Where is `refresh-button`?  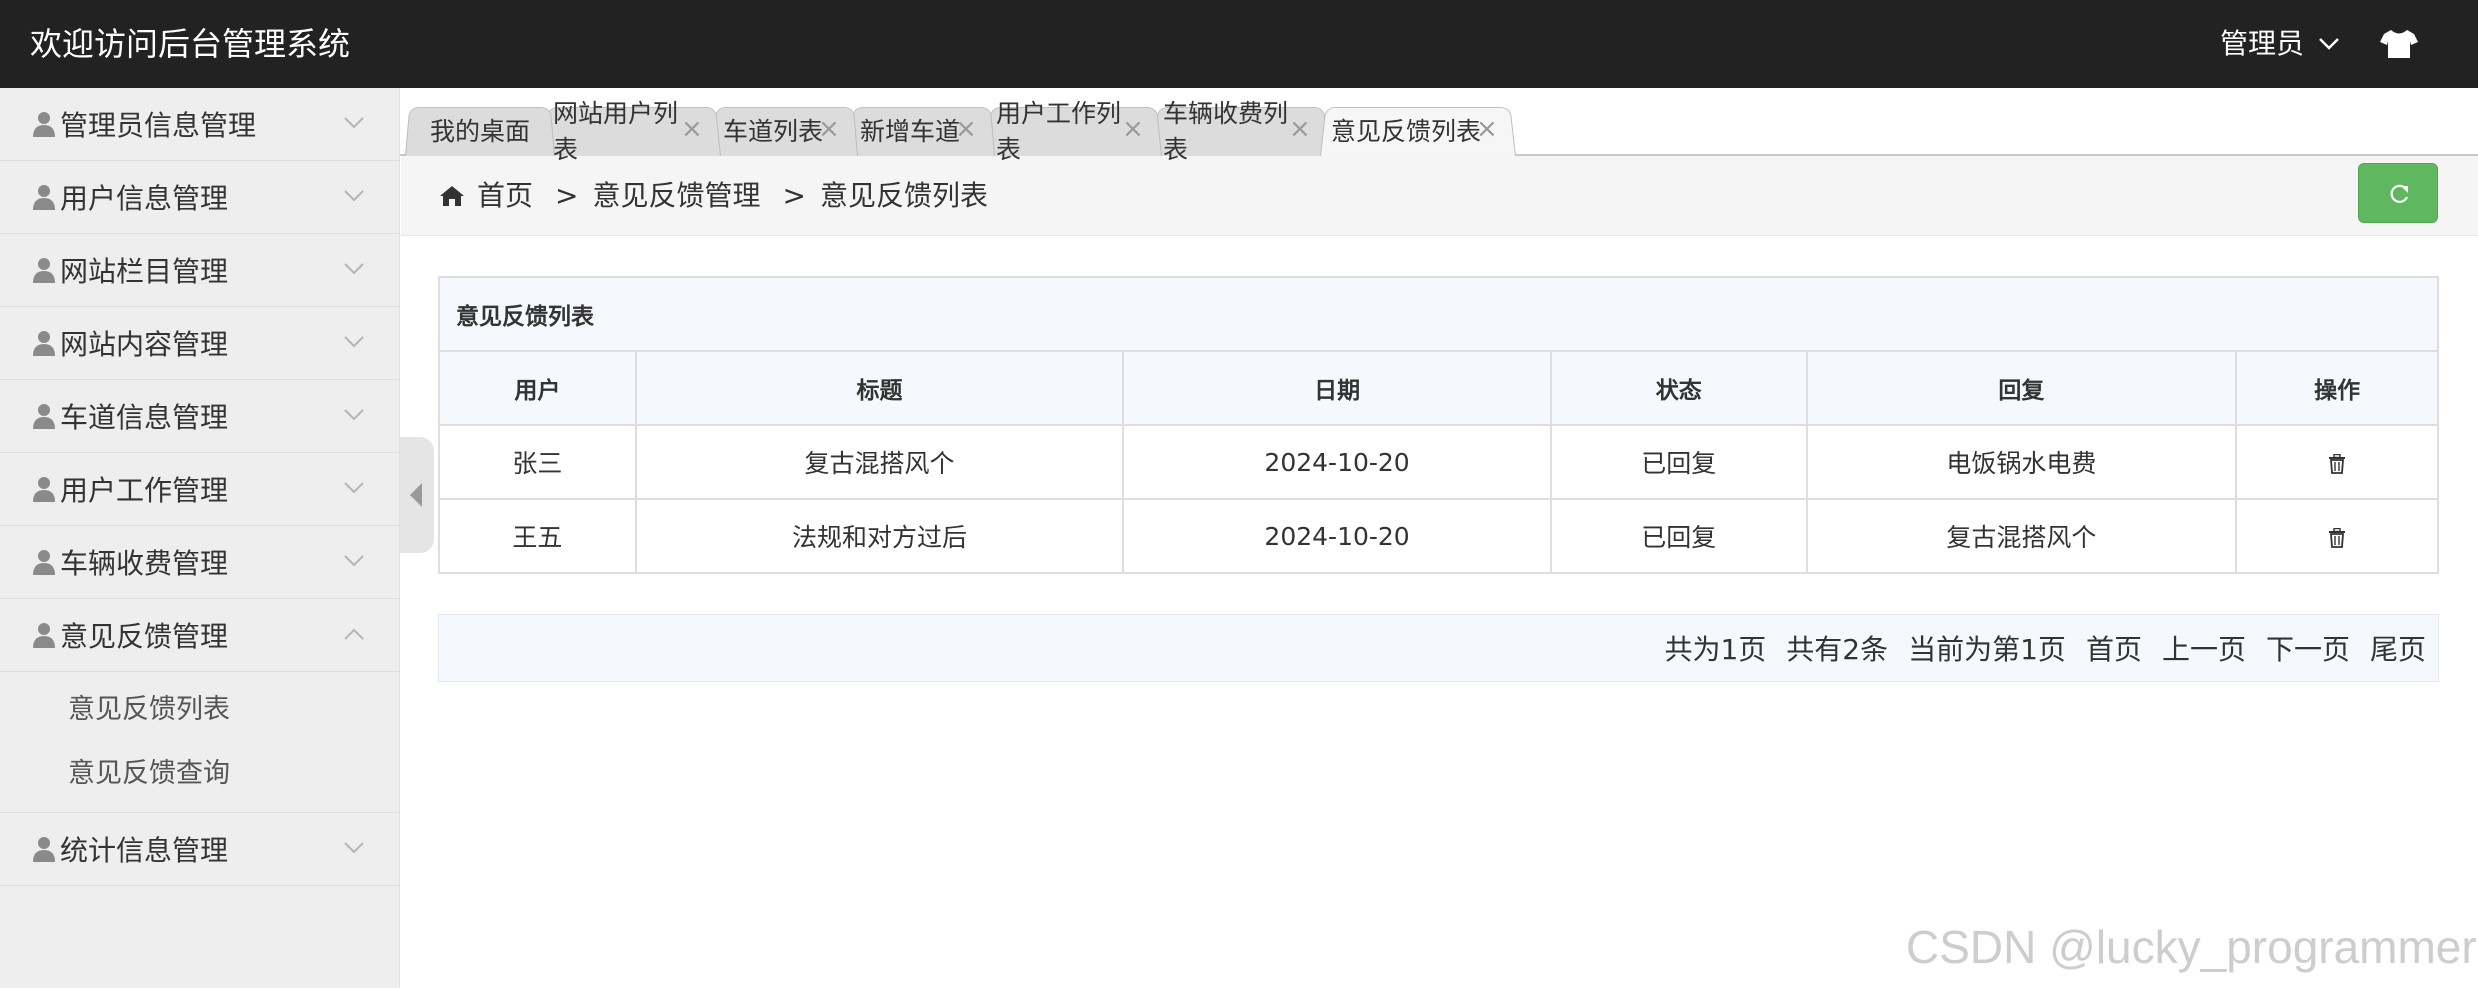 refresh-button is located at coordinates (2398, 193).